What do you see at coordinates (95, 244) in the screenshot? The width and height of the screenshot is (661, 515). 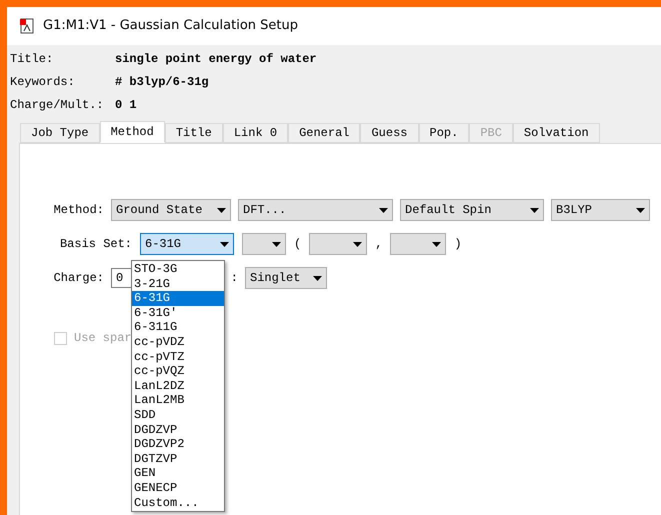 I see `basis-set-label: Basis Set:` at bounding box center [95, 244].